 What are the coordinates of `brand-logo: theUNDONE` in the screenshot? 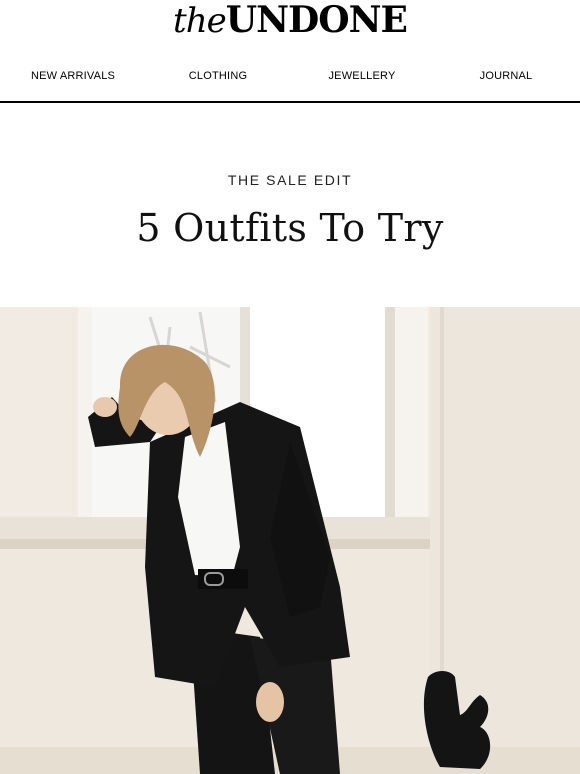 It's located at (290, 22).